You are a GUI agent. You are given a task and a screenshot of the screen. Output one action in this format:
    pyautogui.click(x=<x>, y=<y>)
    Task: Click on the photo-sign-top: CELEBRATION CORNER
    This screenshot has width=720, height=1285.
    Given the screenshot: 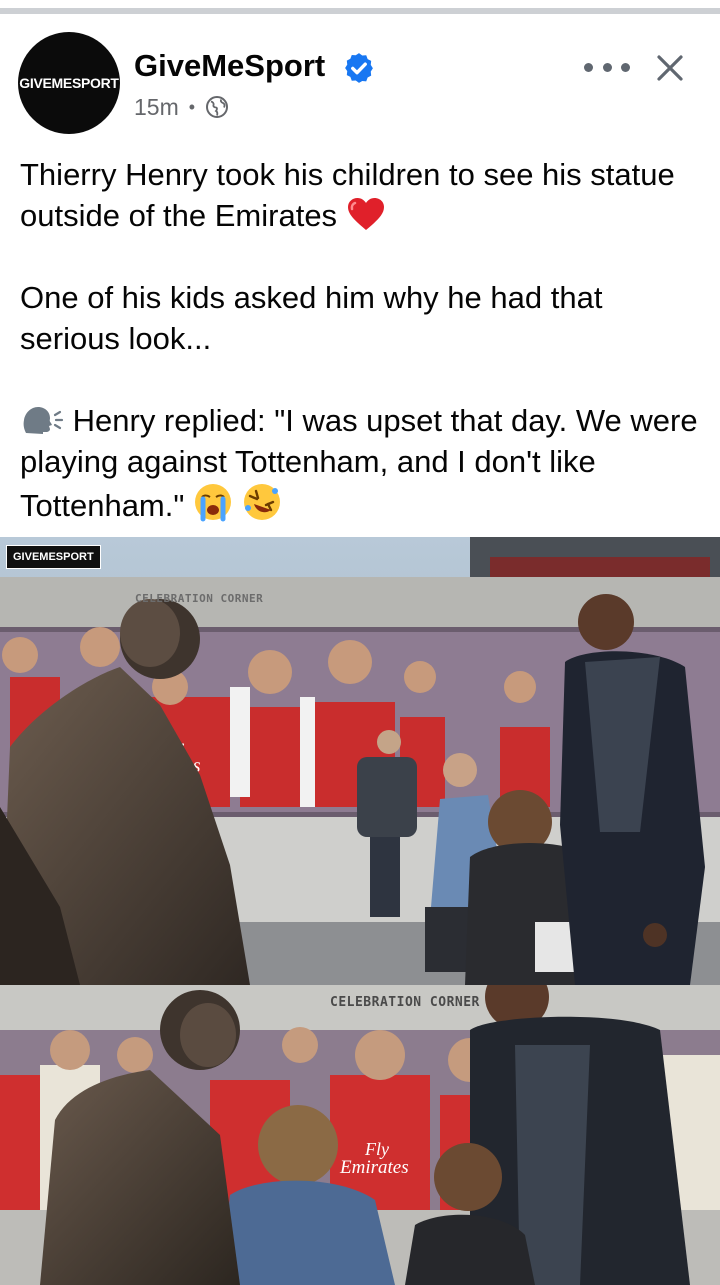 What is the action you would take?
    pyautogui.click(x=199, y=598)
    